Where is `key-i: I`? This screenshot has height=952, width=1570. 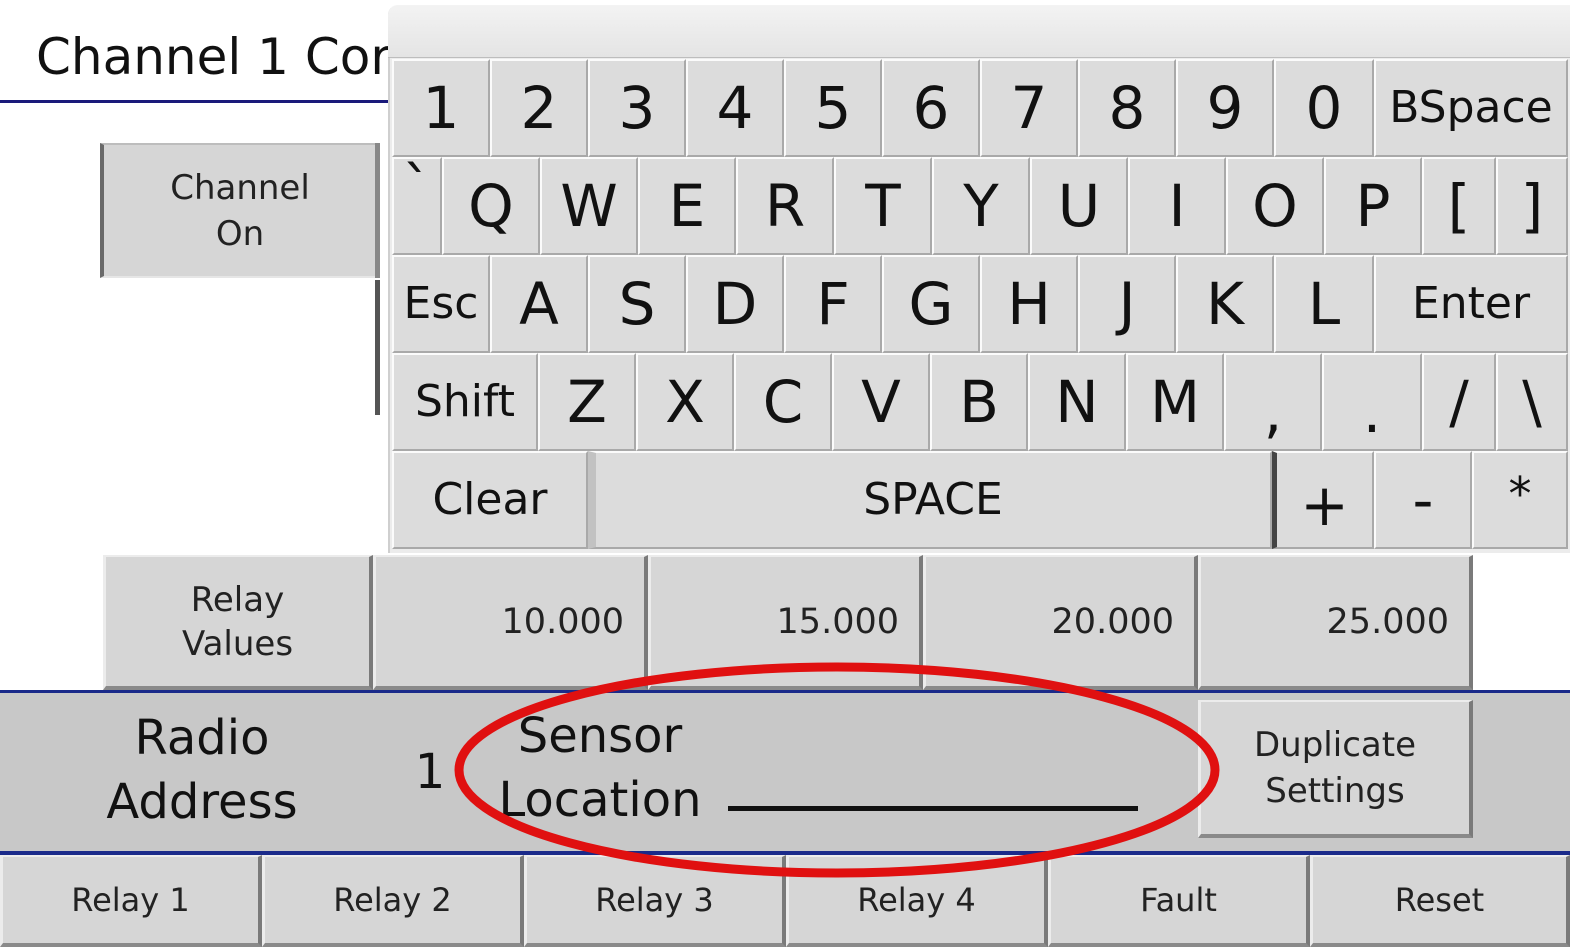 key-i: I is located at coordinates (1177, 206).